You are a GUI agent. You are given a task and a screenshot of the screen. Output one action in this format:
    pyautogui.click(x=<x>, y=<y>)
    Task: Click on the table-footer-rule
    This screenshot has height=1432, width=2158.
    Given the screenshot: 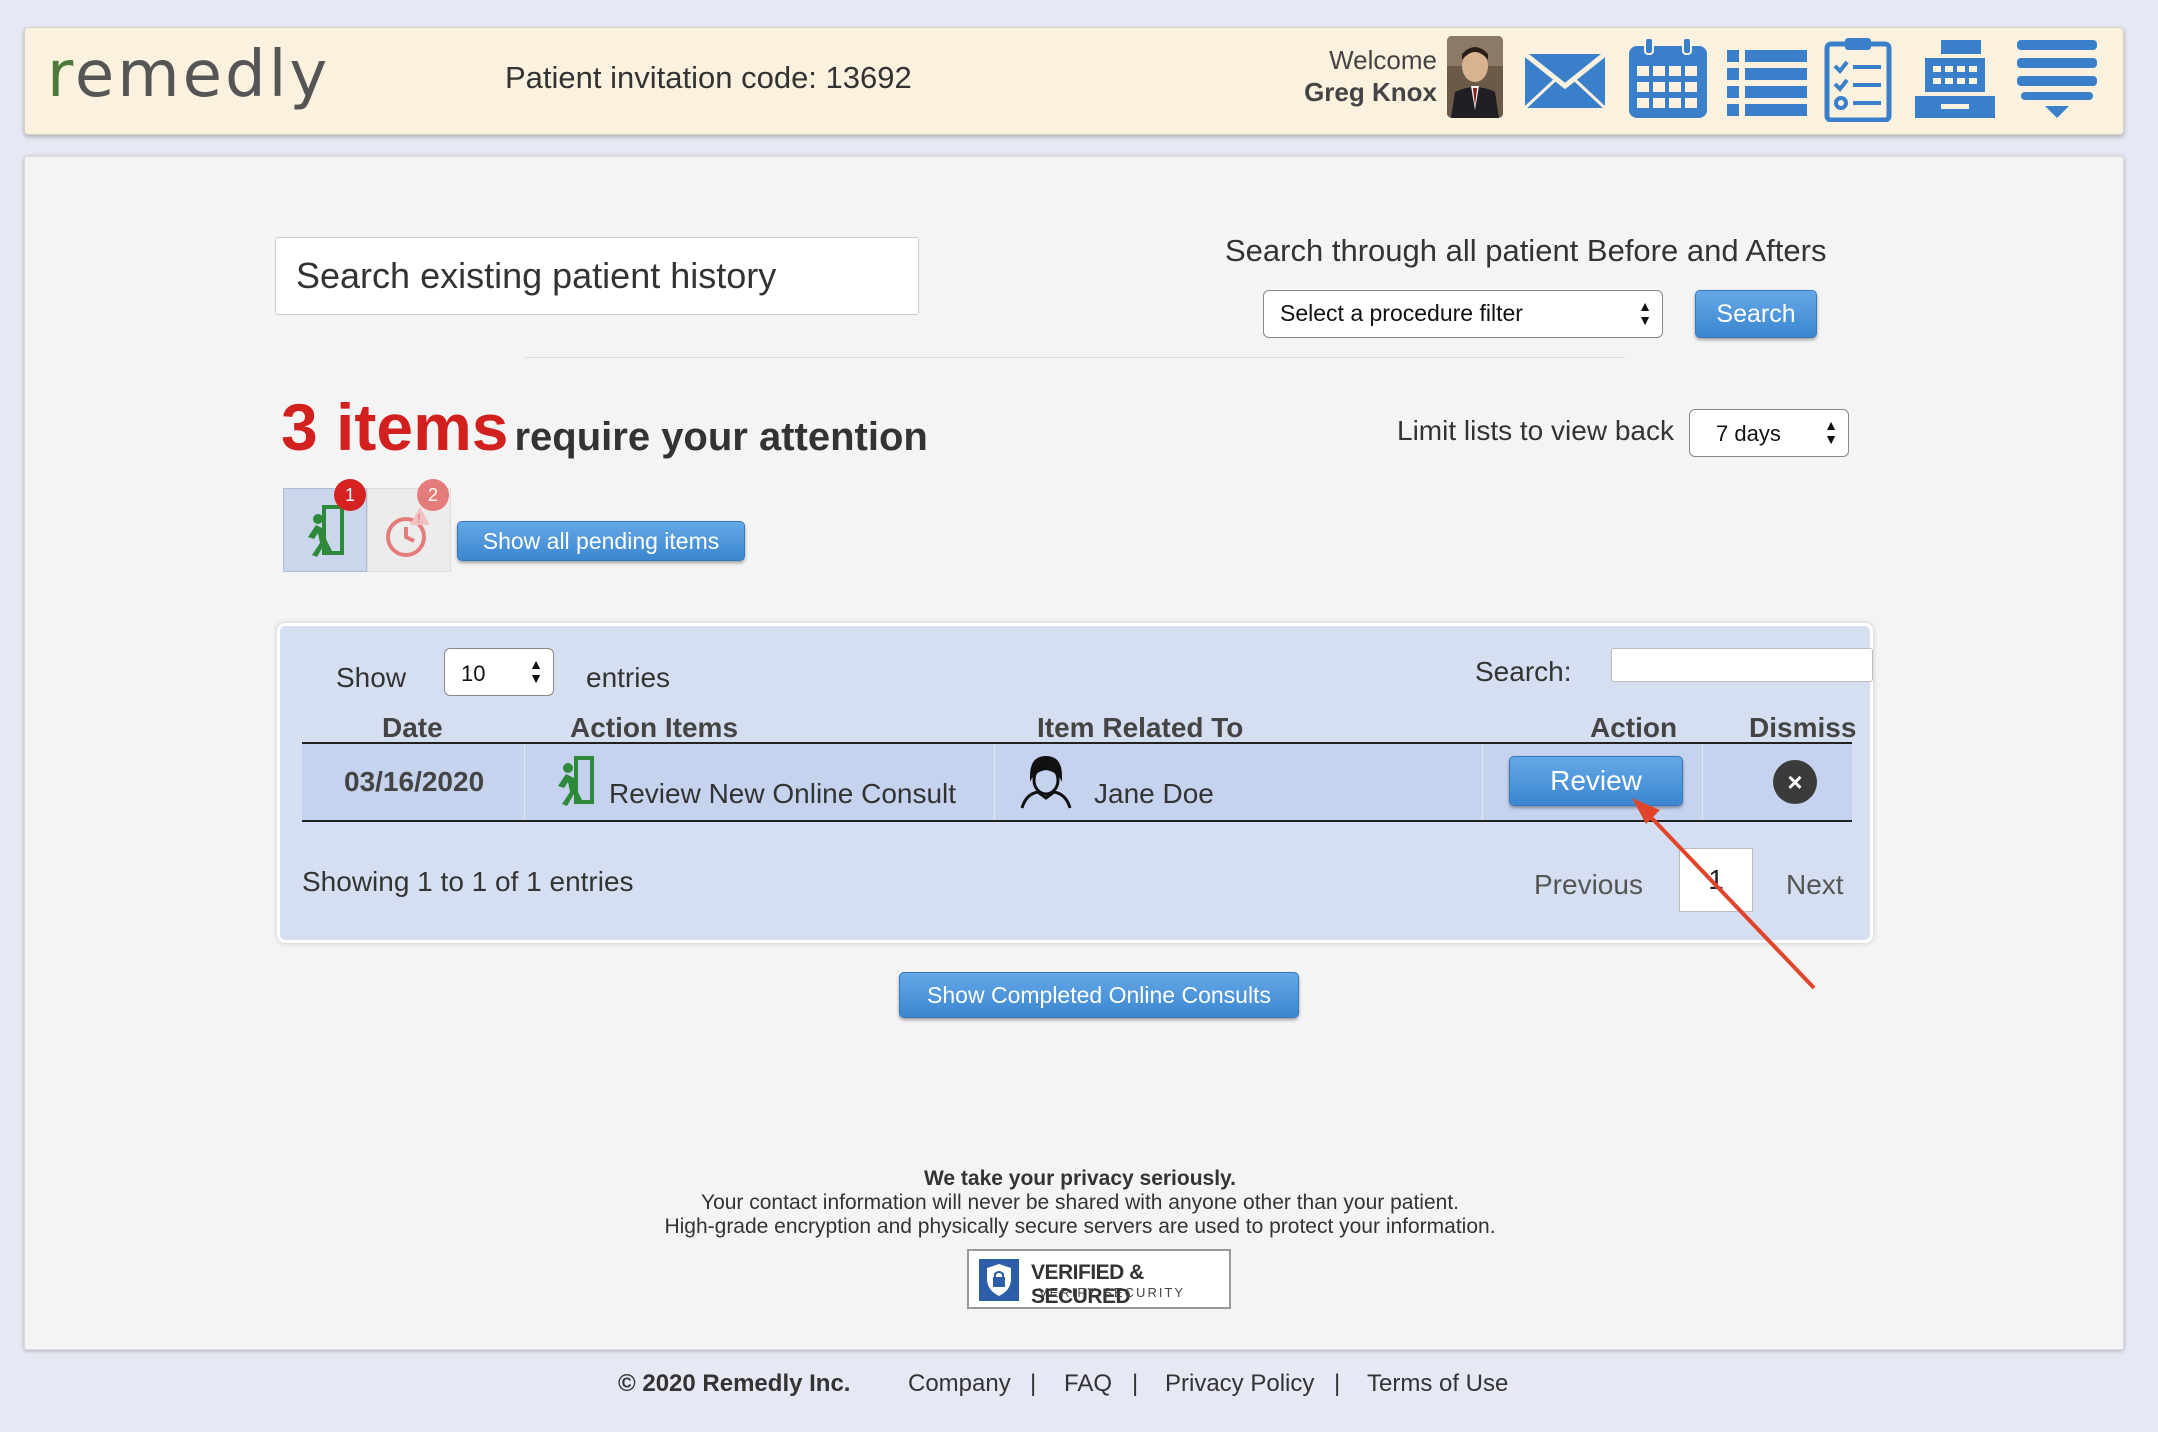 What is the action you would take?
    pyautogui.click(x=1077, y=821)
    